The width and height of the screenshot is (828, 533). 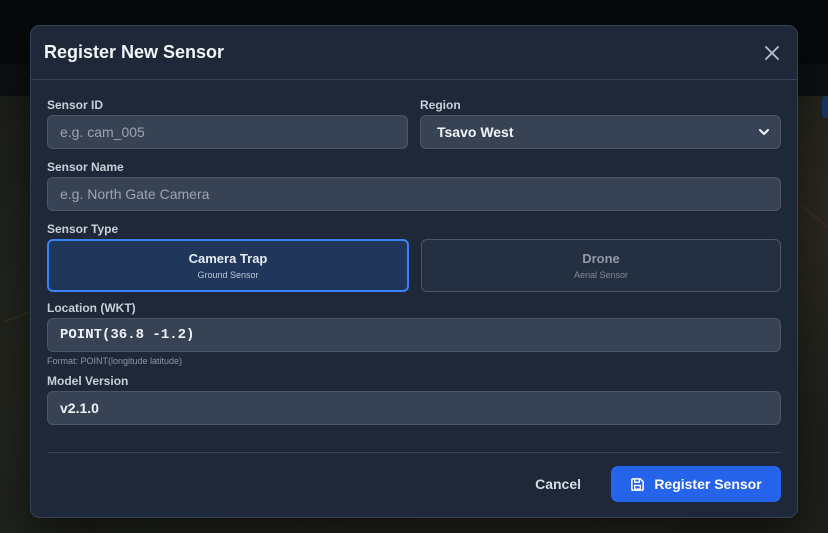 What do you see at coordinates (601, 258) in the screenshot?
I see `sensor-type-title: Drone` at bounding box center [601, 258].